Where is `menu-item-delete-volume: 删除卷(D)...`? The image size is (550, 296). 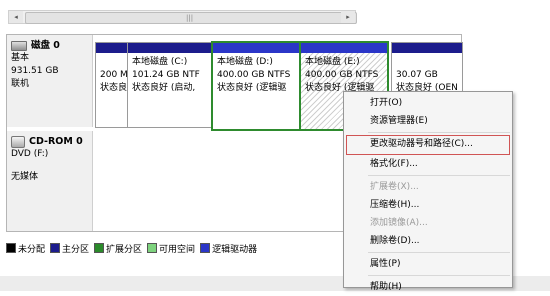
menu-item-delete-volume: 删除卷(D)... is located at coordinates (428, 241).